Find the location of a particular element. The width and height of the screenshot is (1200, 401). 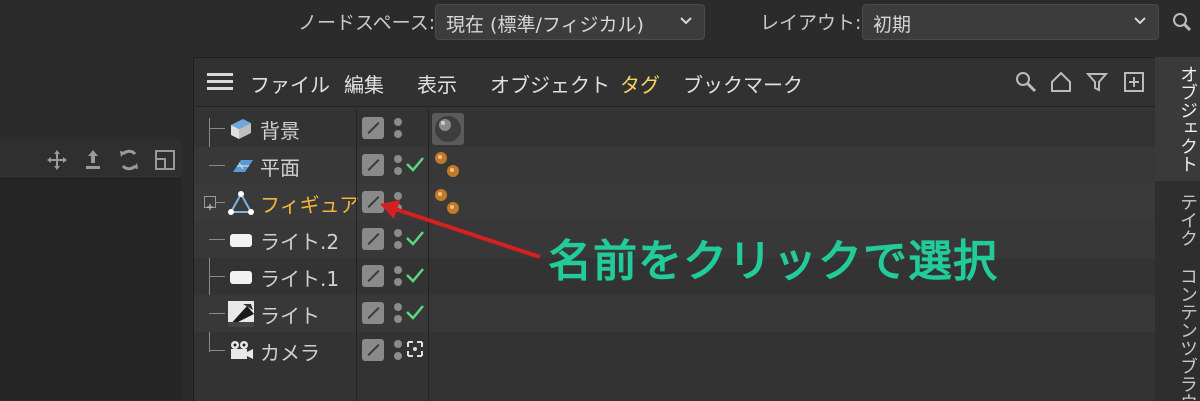

new-window-icon is located at coordinates (1134, 82).